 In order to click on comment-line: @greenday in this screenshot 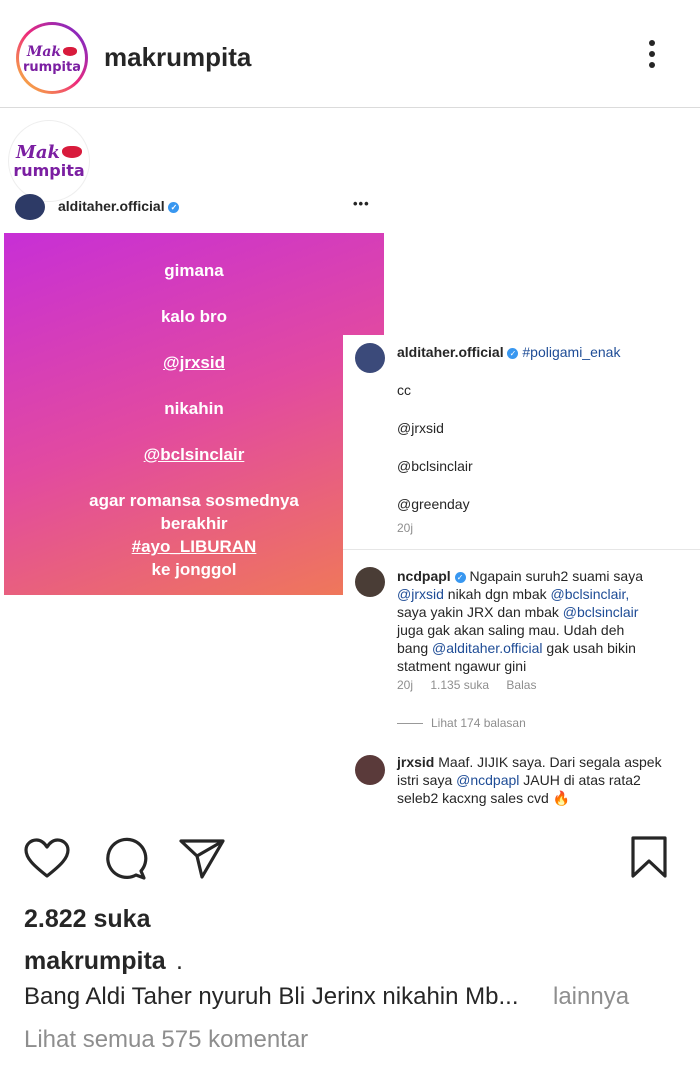, I will do `click(433, 504)`.